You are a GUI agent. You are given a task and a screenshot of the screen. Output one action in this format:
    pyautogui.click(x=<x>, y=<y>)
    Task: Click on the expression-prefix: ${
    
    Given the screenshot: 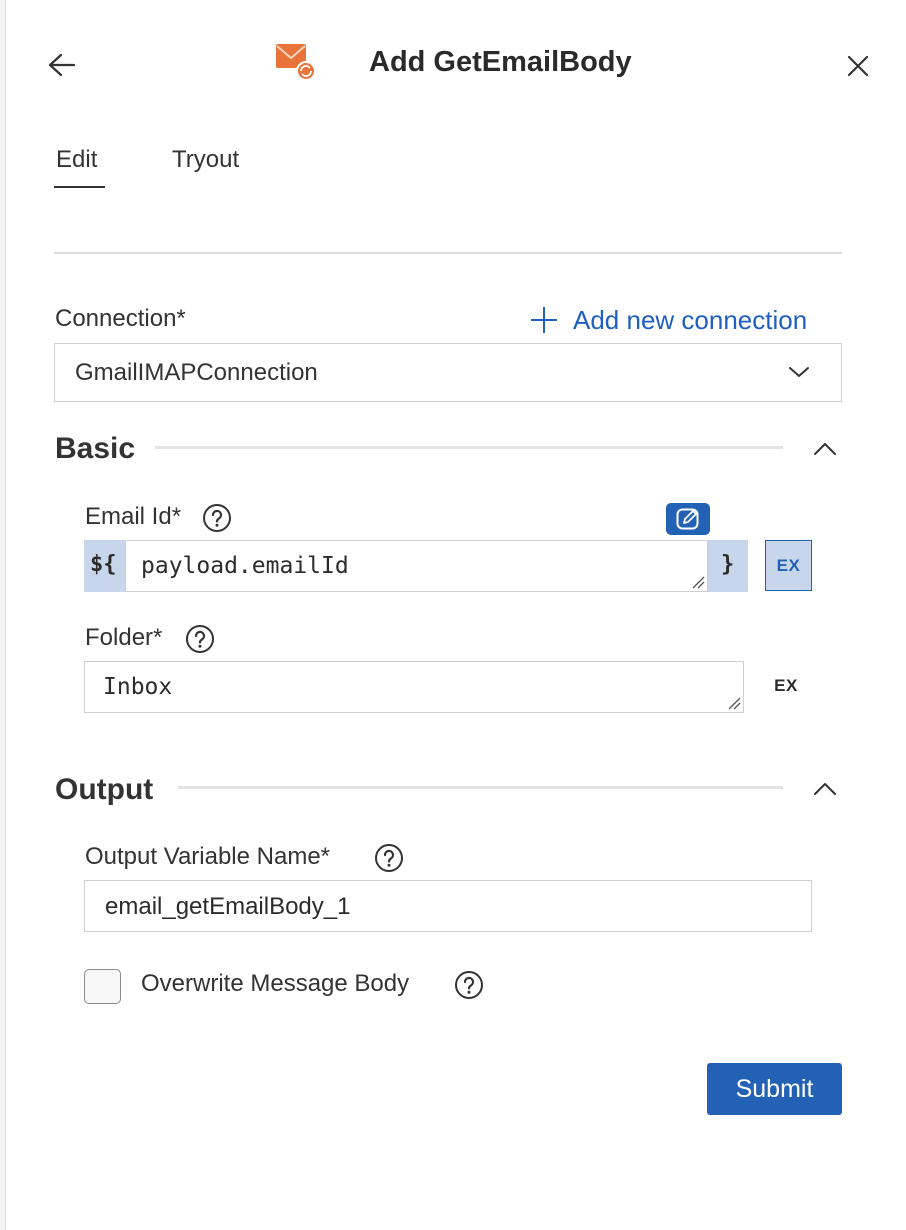 What is the action you would take?
    pyautogui.click(x=103, y=564)
    